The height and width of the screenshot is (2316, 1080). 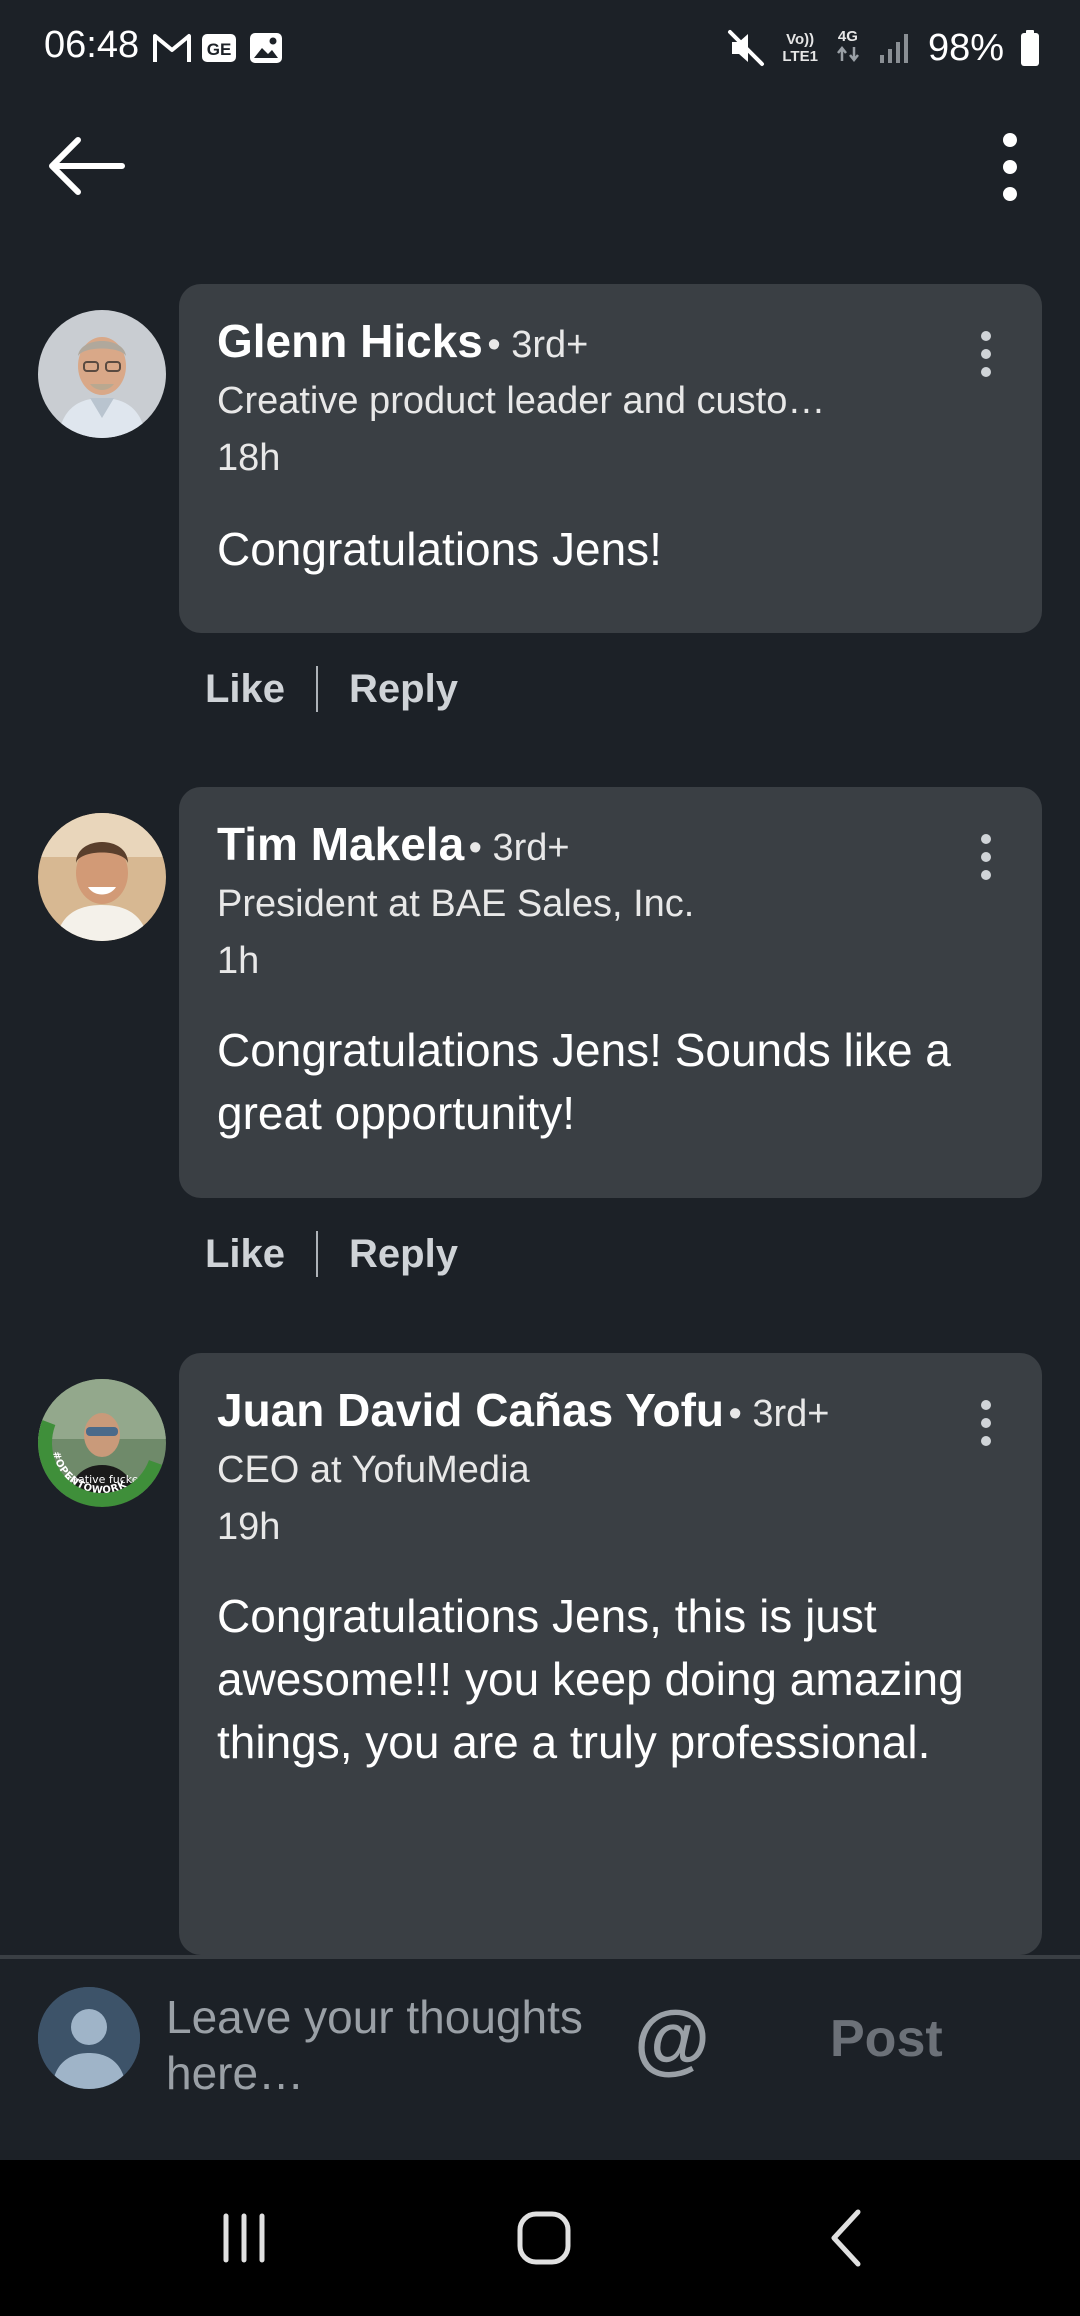 I want to click on mention-button: @, so click(x=672, y=2038).